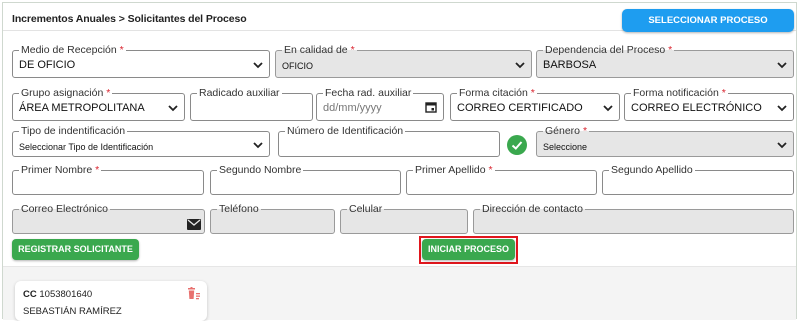 This screenshot has height=321, width=799. Describe the element at coordinates (665, 60) in the screenshot. I see `dependencia-select: Dependencia del Proceso * BARBOSA` at that location.